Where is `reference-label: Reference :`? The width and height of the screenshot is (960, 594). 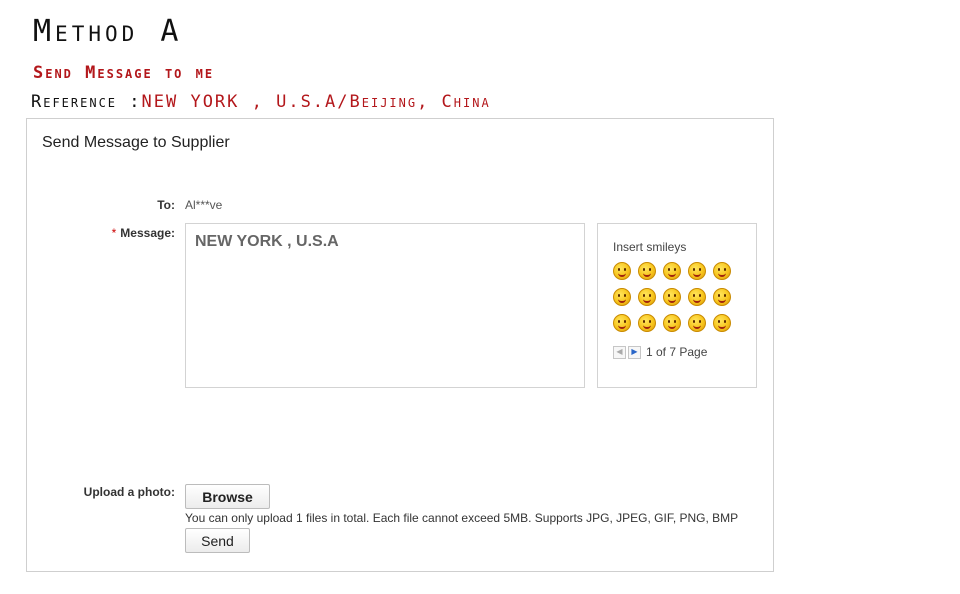 reference-label: Reference : is located at coordinates (86, 102).